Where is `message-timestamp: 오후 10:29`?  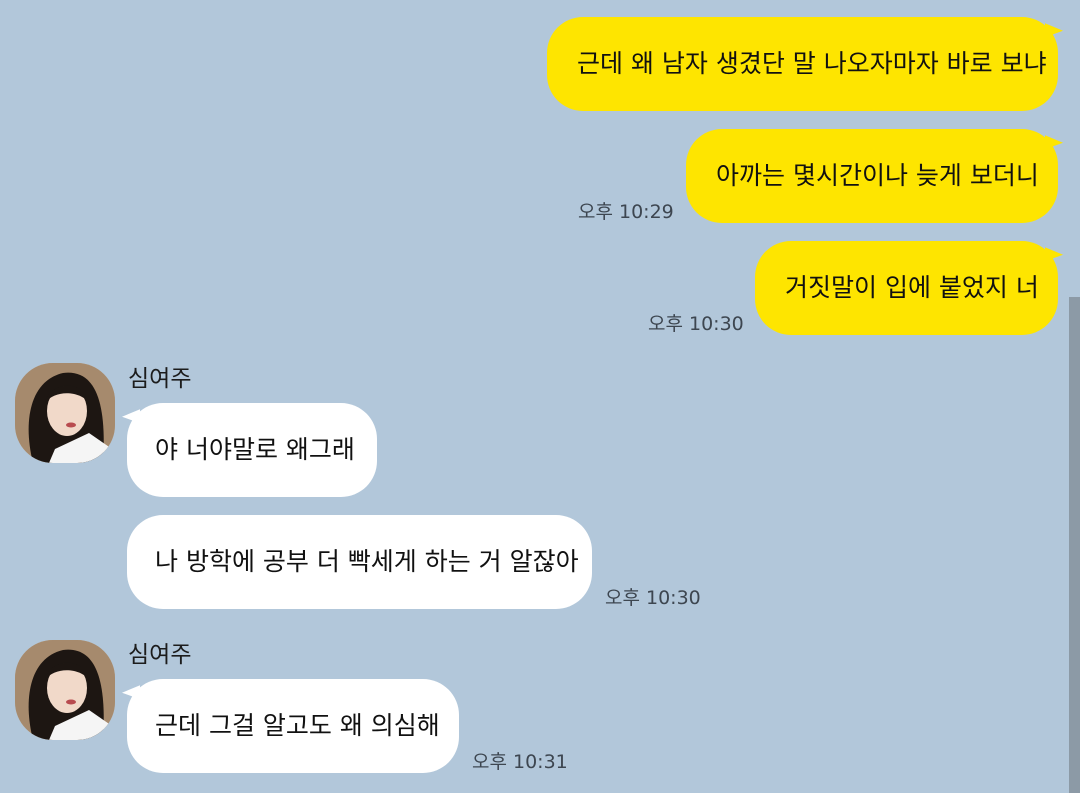
message-timestamp: 오후 10:29 is located at coordinates (626, 212).